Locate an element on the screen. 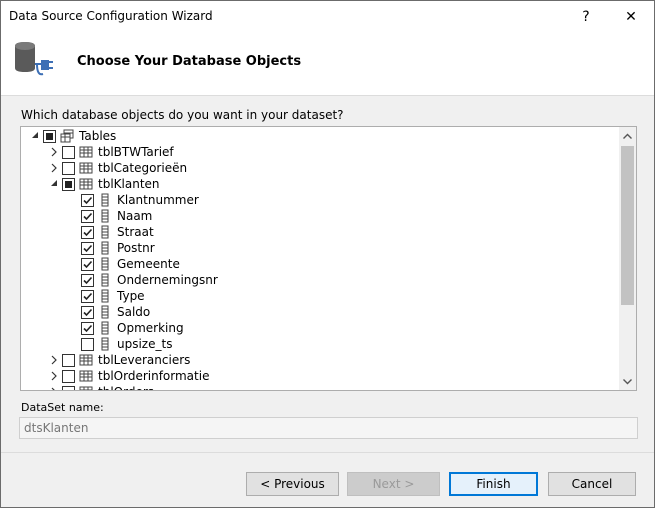  title-bar: Data Source Configuration Wizard ? ✕ is located at coordinates (327, 16).